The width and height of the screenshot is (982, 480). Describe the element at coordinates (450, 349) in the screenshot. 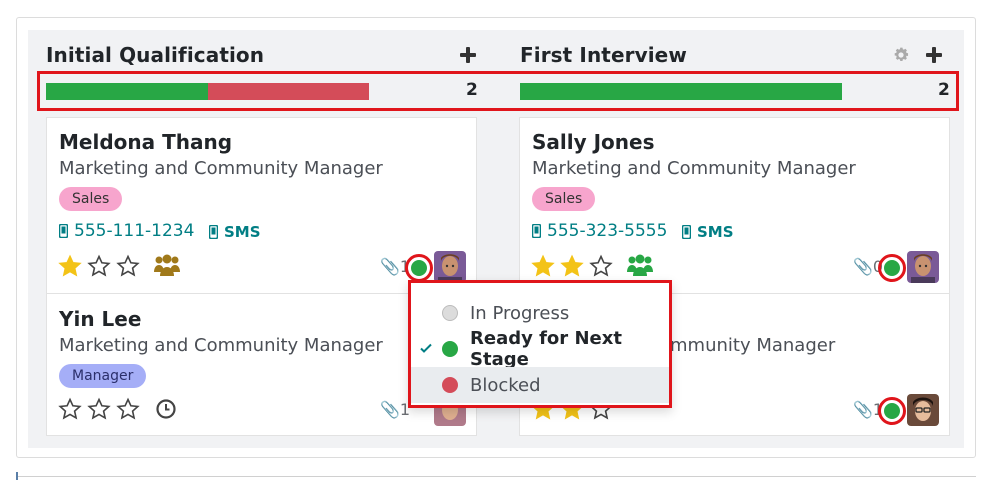

I see `status-green-dot` at that location.